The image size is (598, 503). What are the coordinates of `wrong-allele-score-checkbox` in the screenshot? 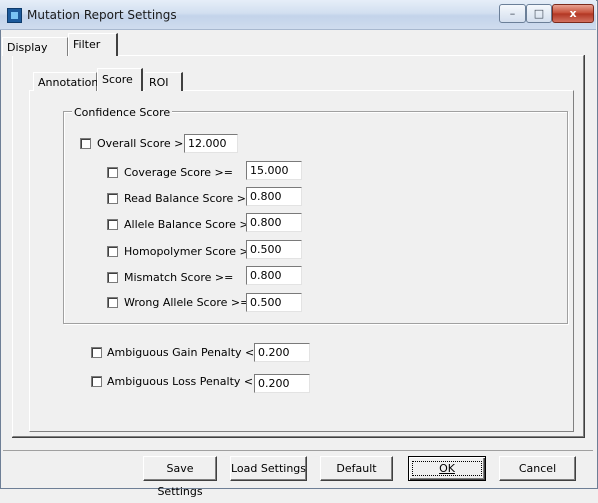 It's located at (112, 302).